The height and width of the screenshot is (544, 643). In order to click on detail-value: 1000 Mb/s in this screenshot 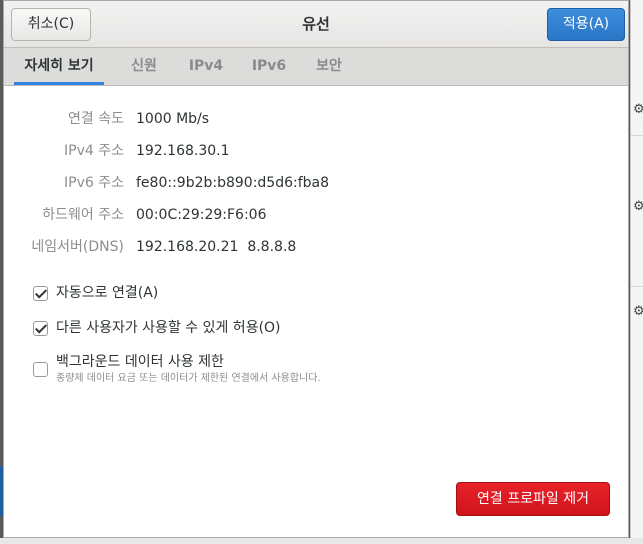, I will do `click(173, 119)`.